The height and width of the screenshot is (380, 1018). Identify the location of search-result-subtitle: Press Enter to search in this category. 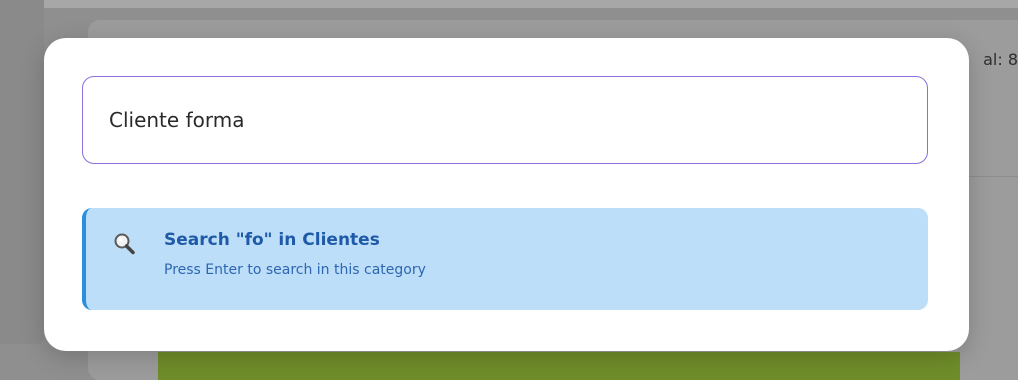
(295, 270).